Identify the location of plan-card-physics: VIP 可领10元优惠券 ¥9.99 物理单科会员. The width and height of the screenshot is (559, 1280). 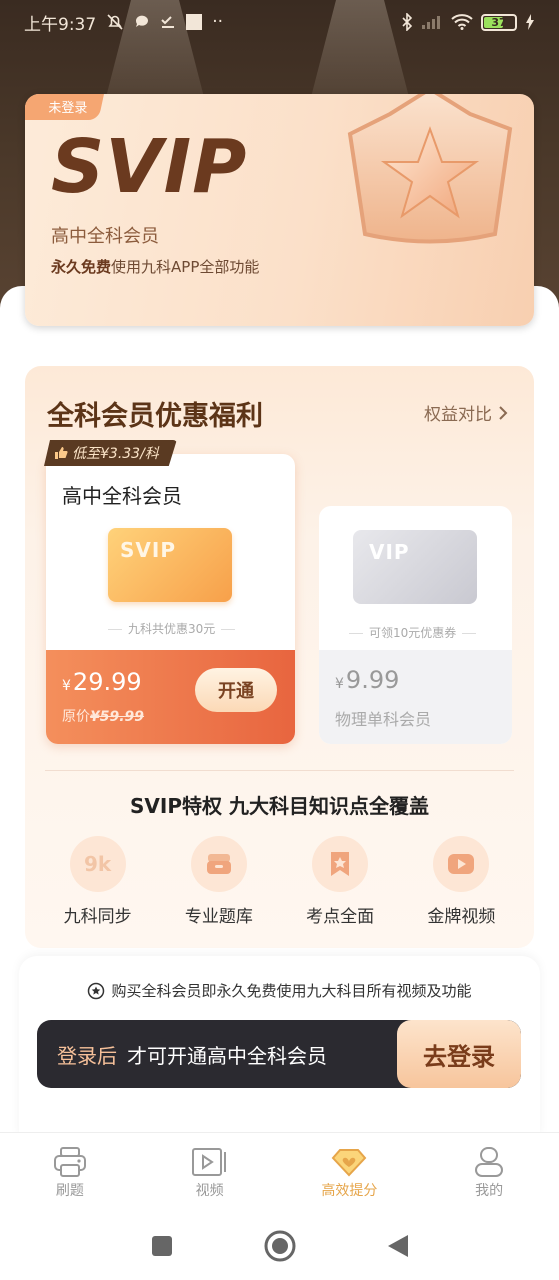
(415, 625).